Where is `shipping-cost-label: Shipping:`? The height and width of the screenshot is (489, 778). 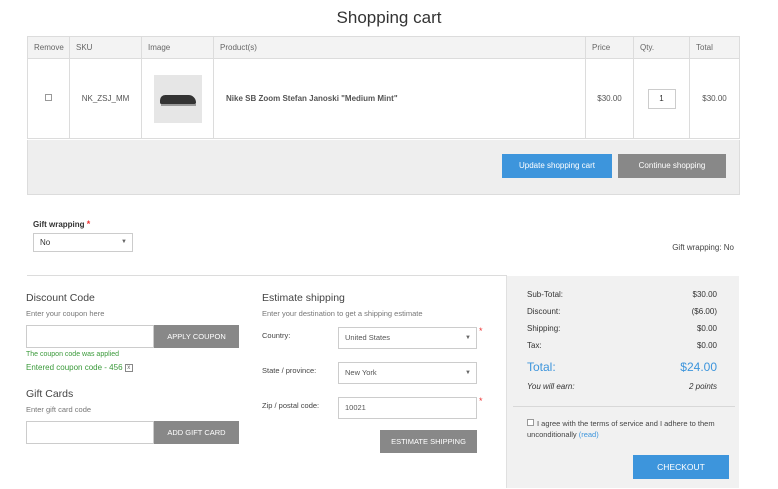
shipping-cost-label: Shipping: is located at coordinates (544, 328).